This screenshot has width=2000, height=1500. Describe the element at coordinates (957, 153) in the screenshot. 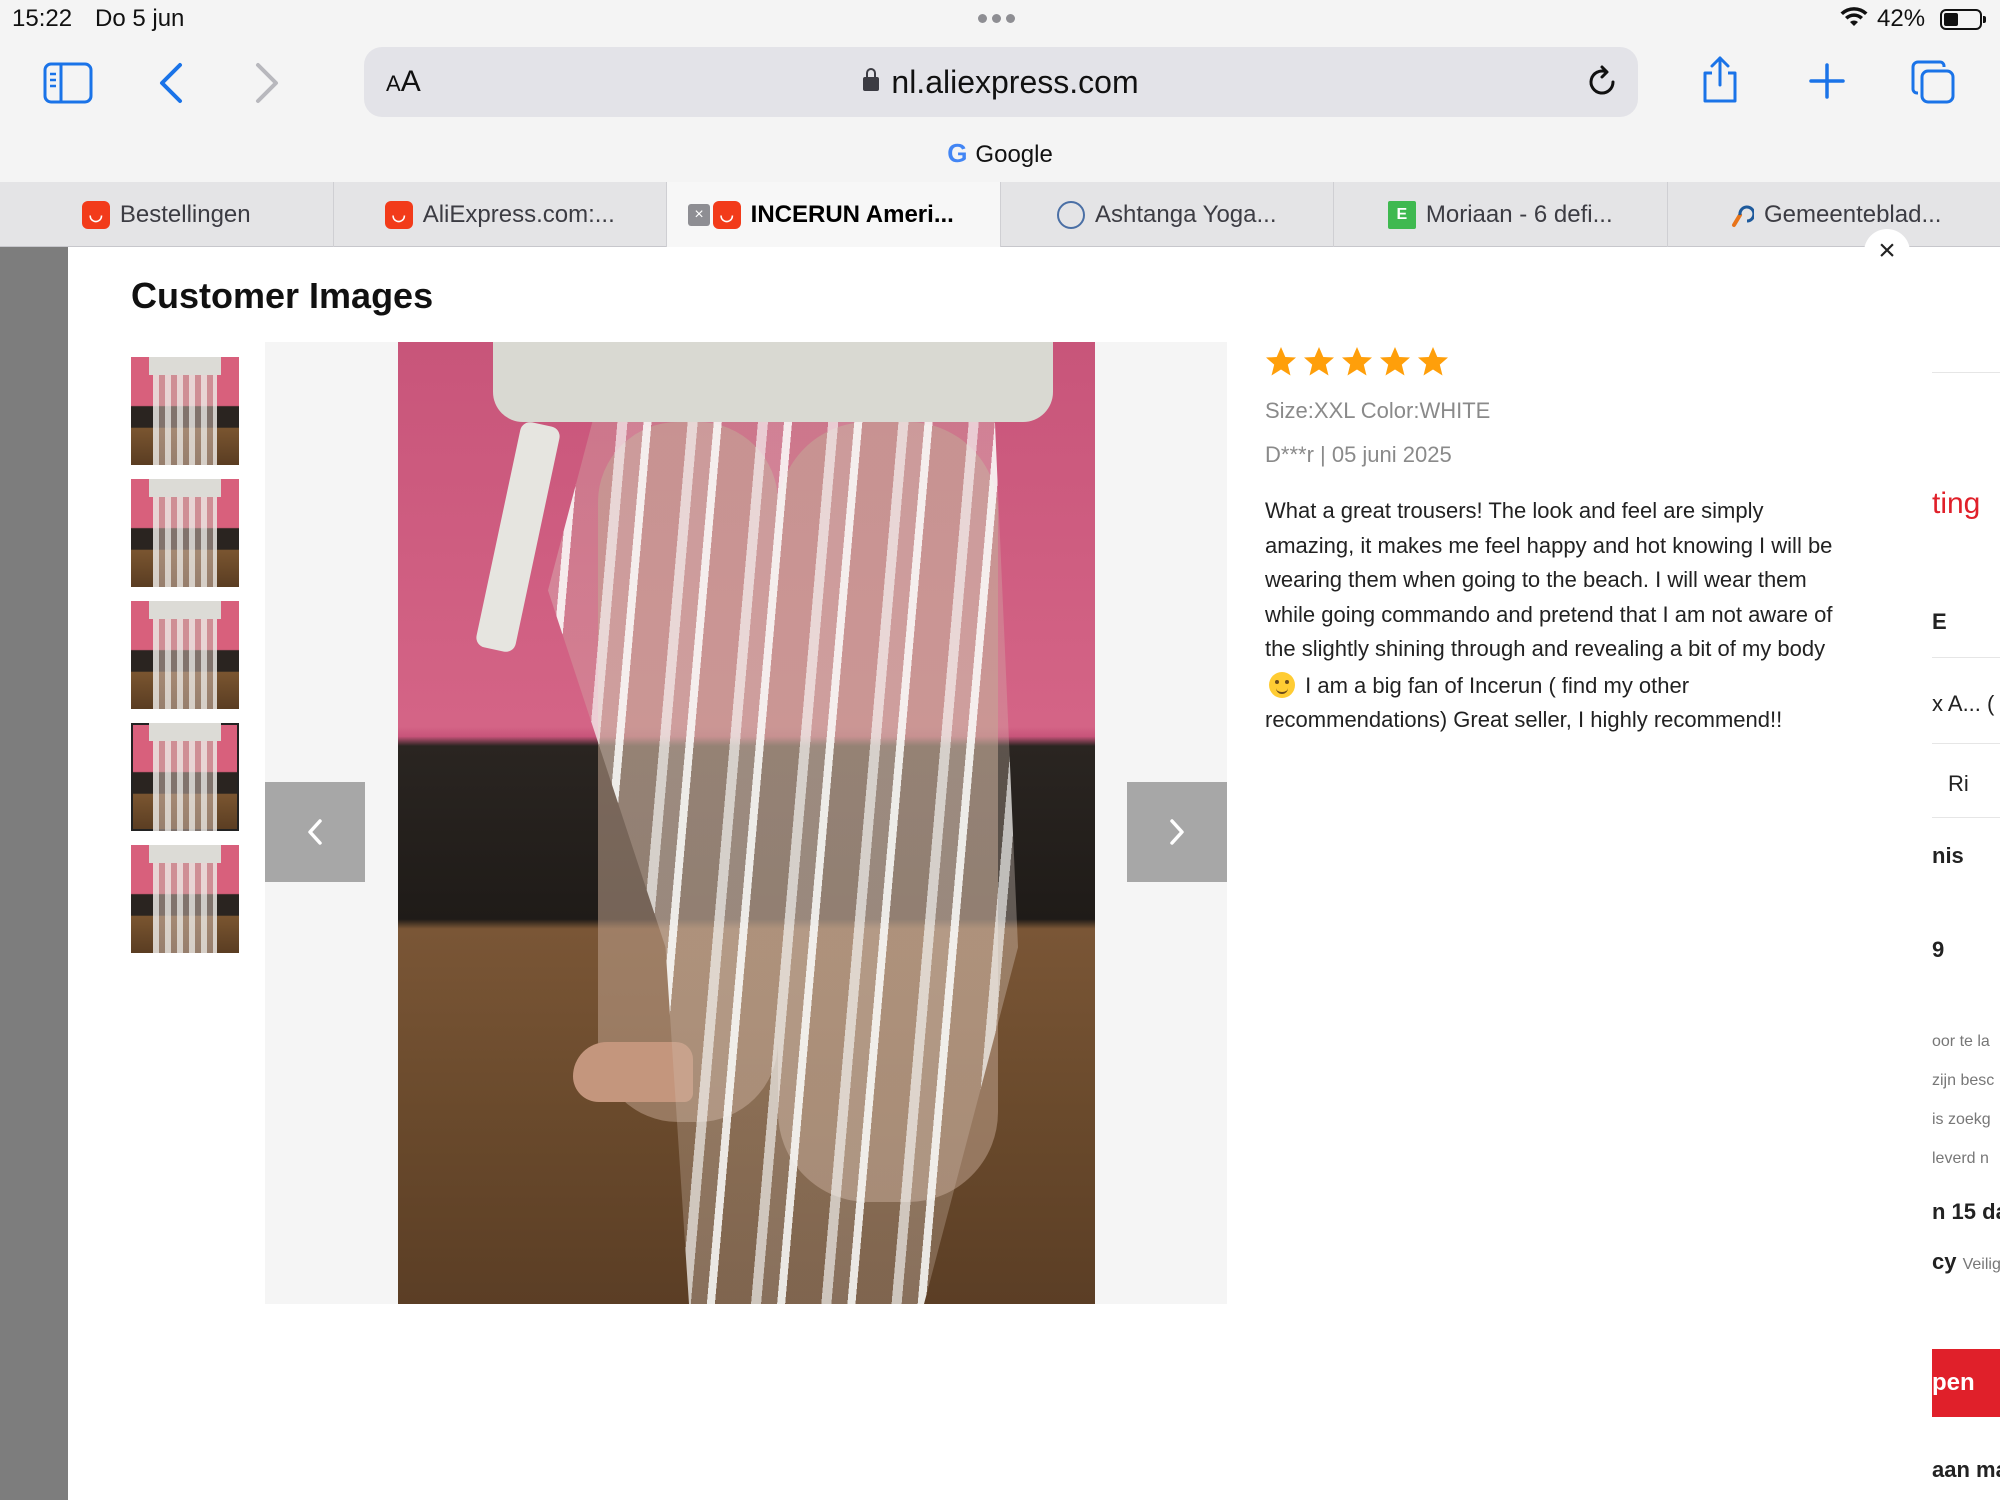

I see `google-icon: G` at that location.